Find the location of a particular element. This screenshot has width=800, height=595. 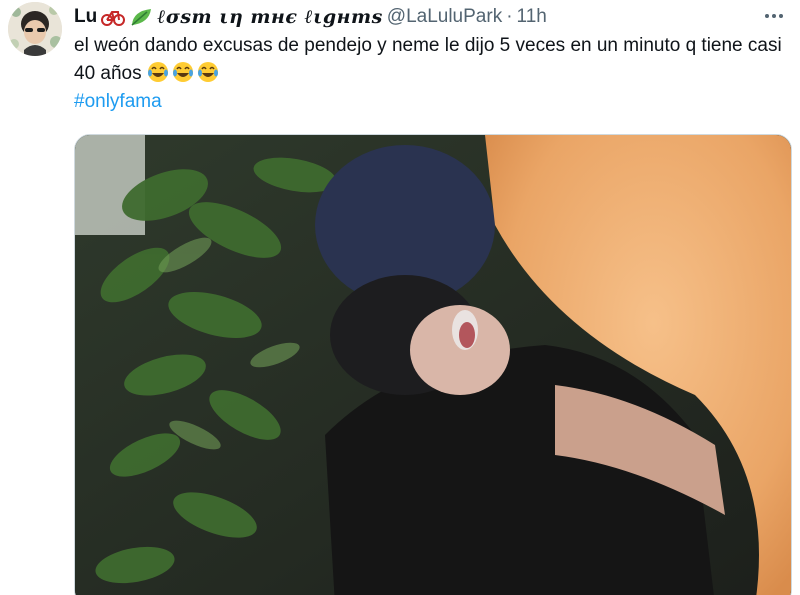

profile-avatar-icon is located at coordinates (35, 29).